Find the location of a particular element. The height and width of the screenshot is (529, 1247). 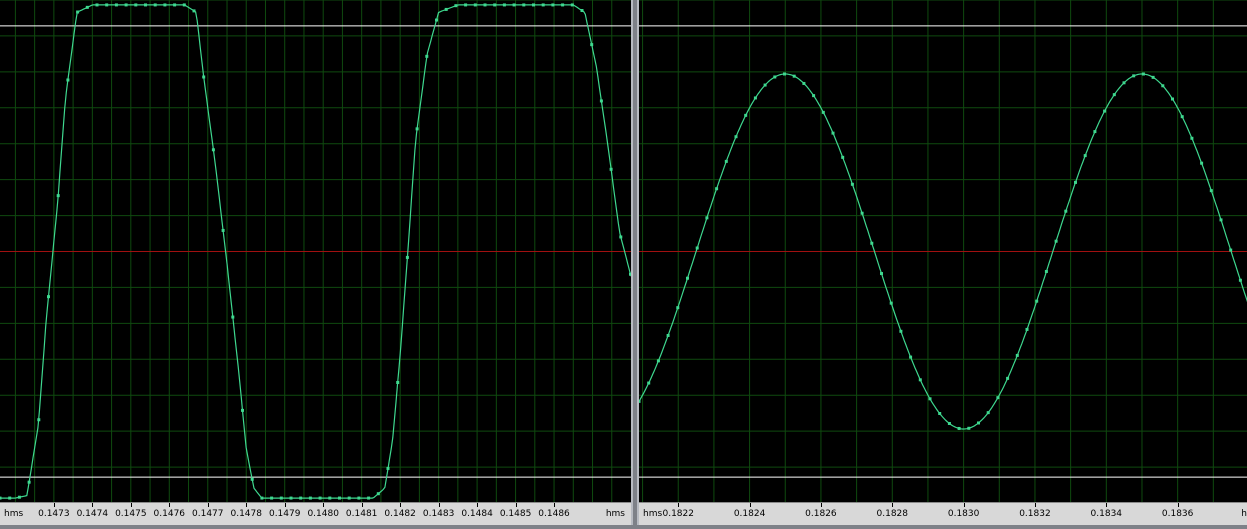

tick-label: 0.1474 is located at coordinates (92, 514).